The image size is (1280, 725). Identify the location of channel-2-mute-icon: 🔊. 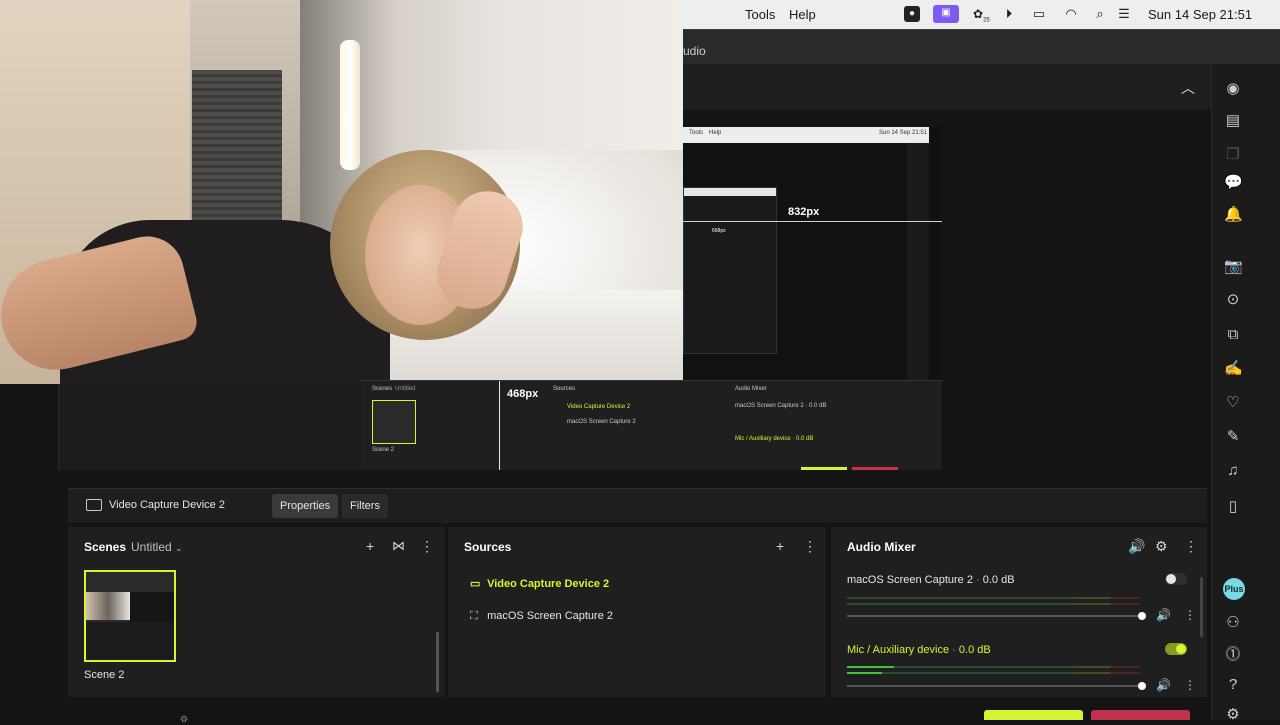
(1163, 685).